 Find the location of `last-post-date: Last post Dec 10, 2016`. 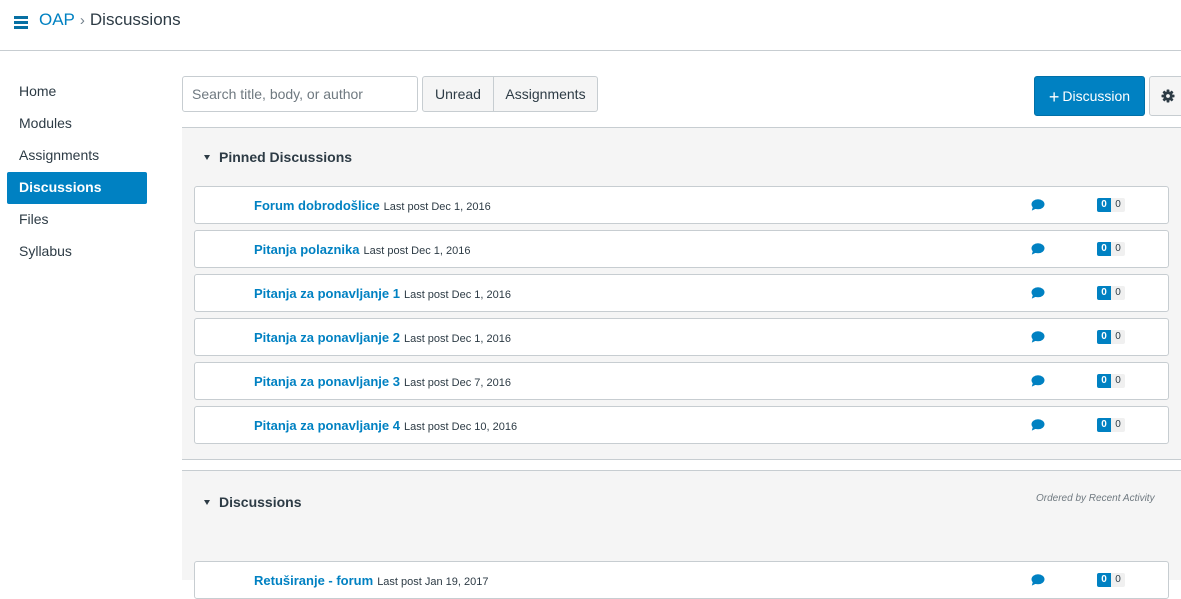

last-post-date: Last post Dec 10, 2016 is located at coordinates (460, 427).